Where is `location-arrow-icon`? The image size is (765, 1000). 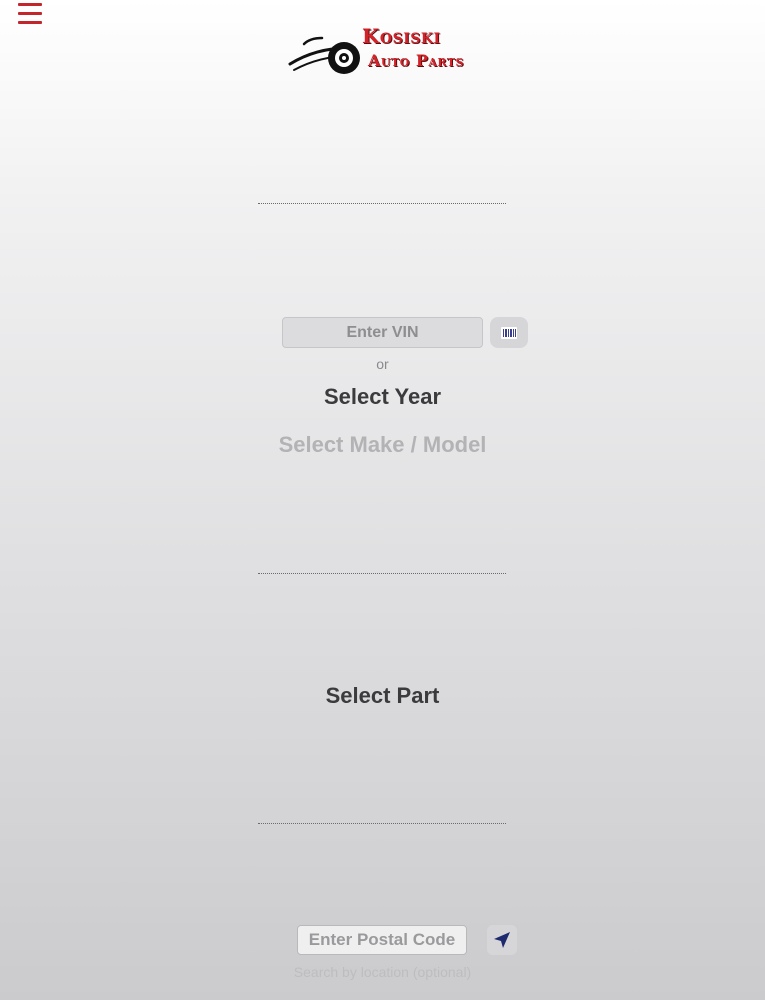 location-arrow-icon is located at coordinates (502, 940).